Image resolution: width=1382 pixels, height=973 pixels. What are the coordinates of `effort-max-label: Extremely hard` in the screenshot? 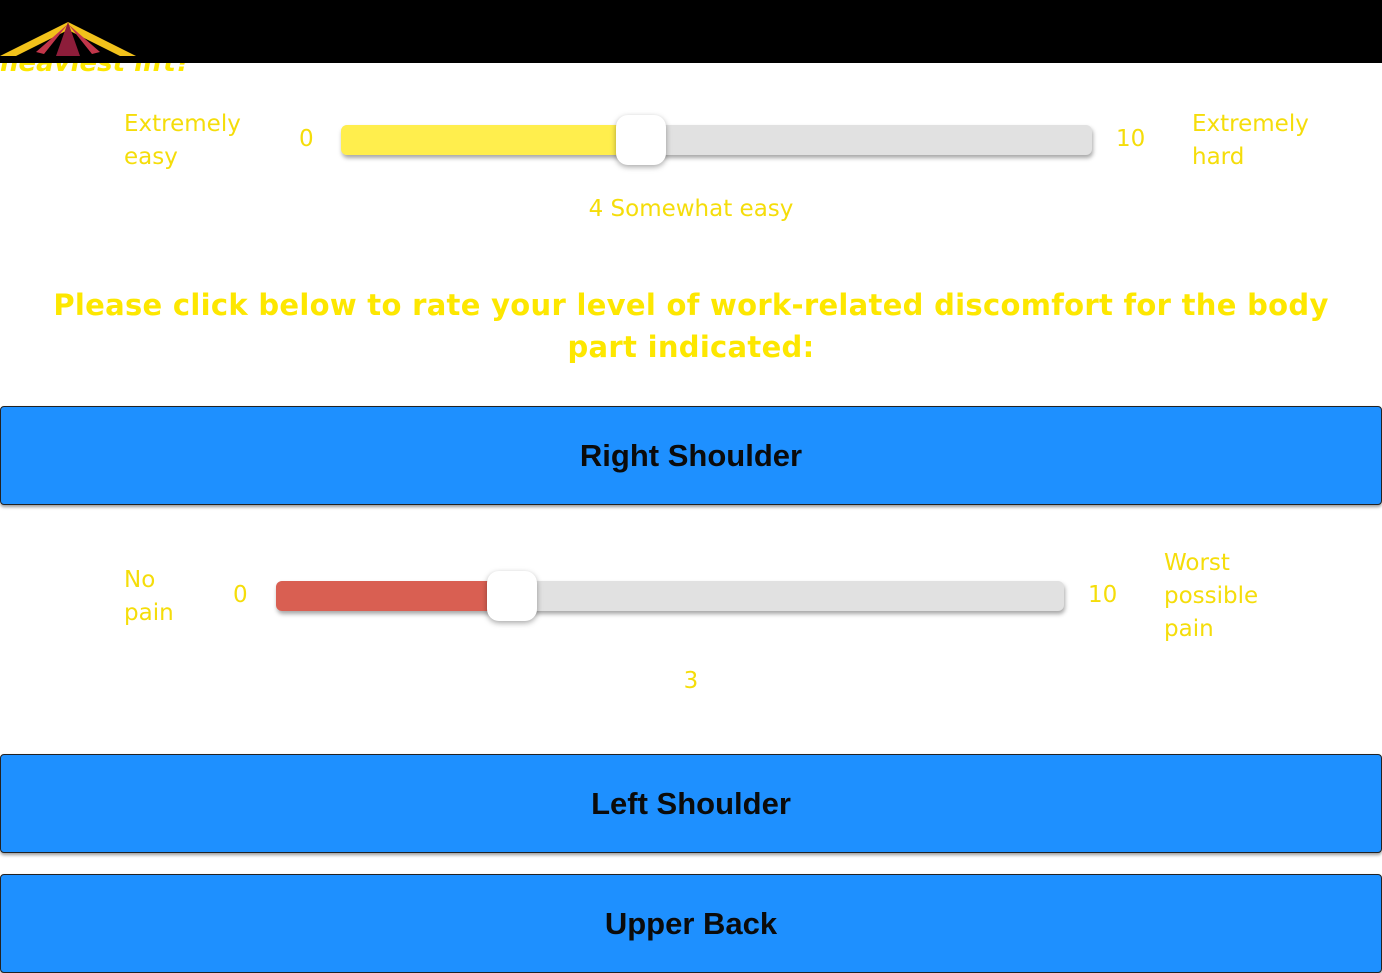 It's located at (1250, 140).